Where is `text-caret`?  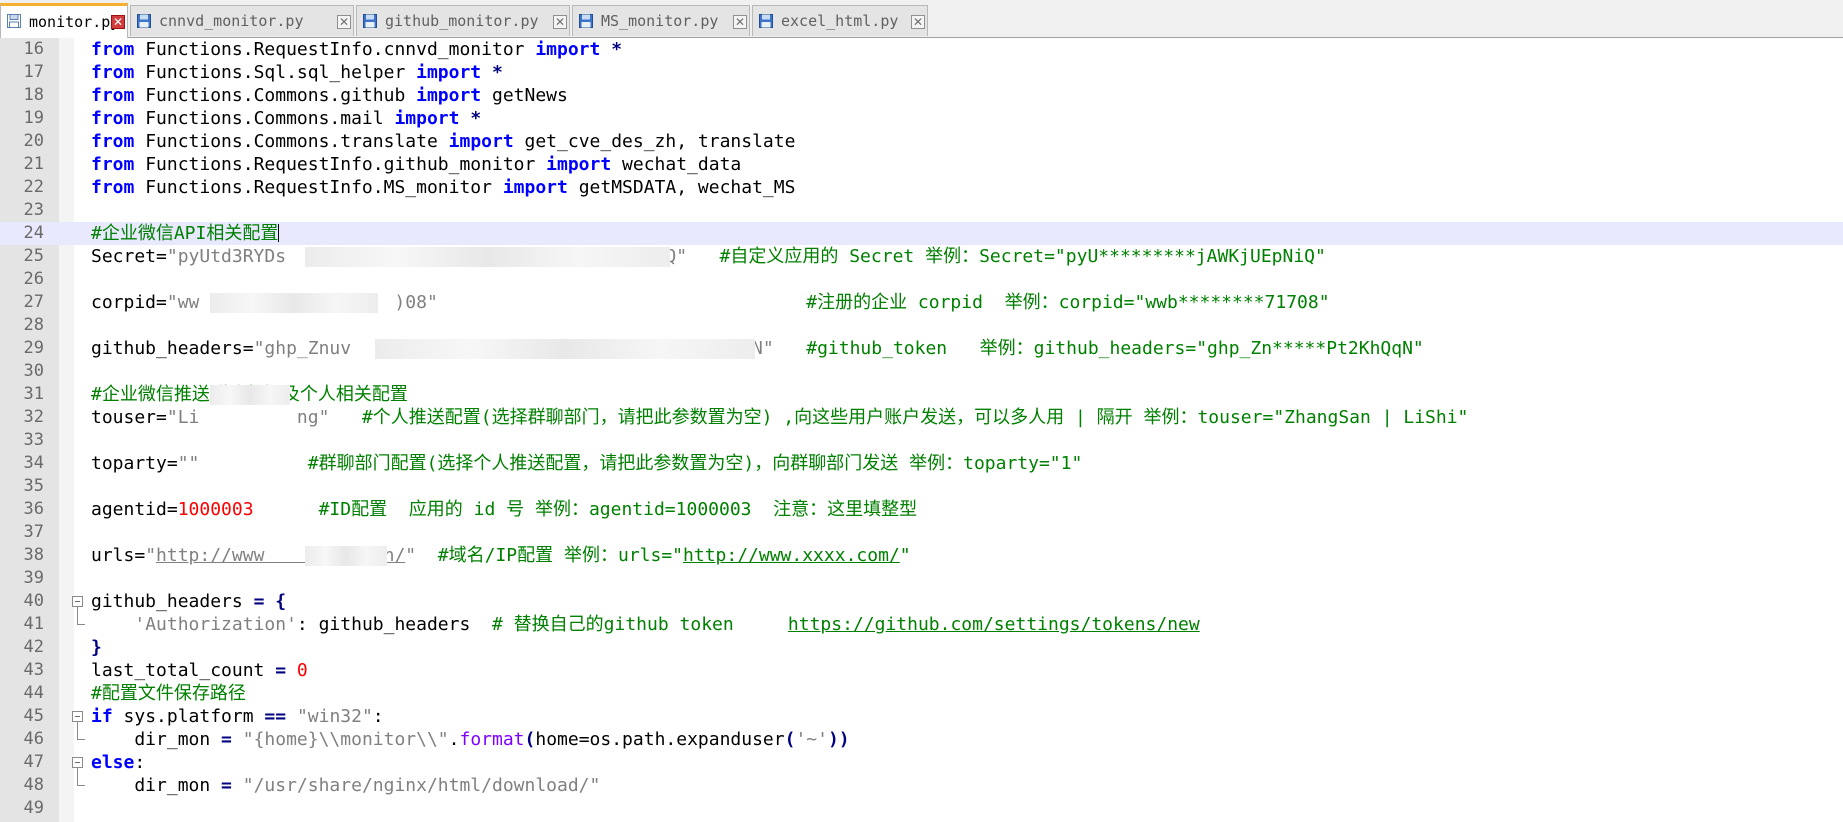 text-caret is located at coordinates (279, 233).